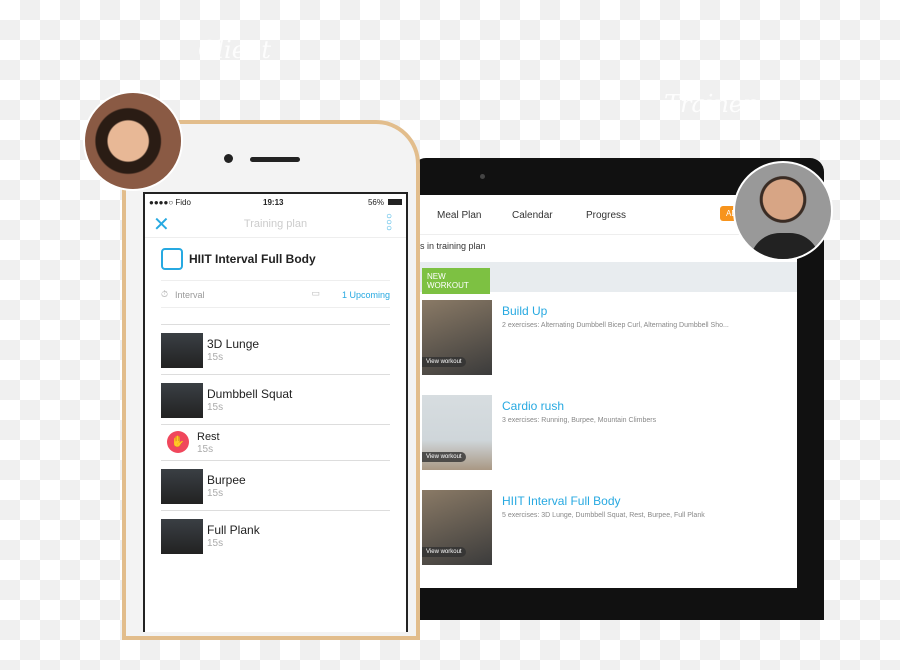  What do you see at coordinates (235, 50) in the screenshot?
I see `client-label: Client` at bounding box center [235, 50].